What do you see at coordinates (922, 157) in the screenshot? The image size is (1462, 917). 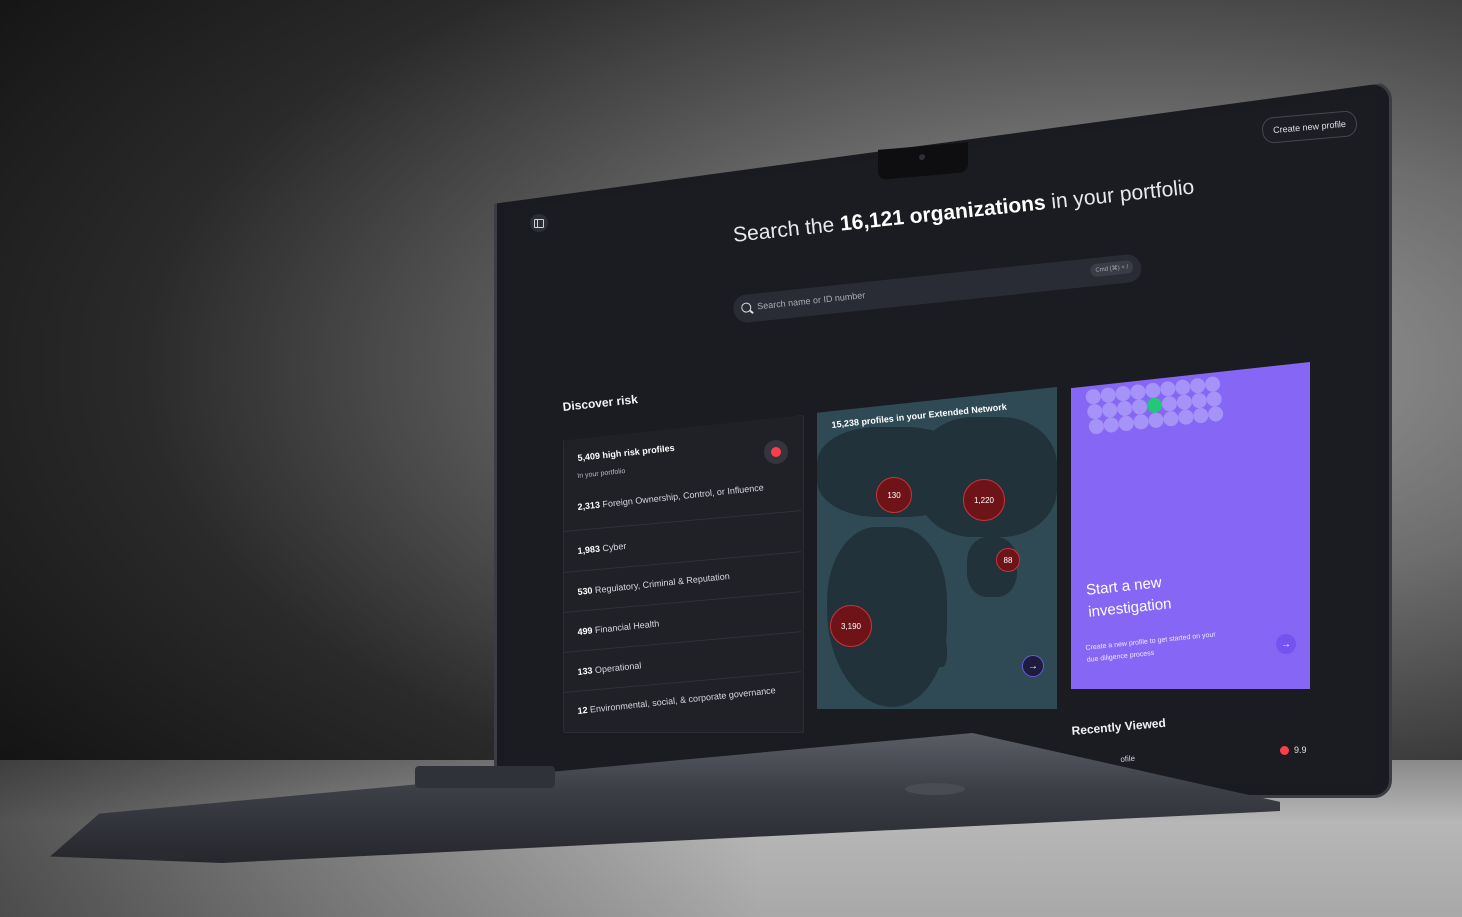 I see `camera-icon` at bounding box center [922, 157].